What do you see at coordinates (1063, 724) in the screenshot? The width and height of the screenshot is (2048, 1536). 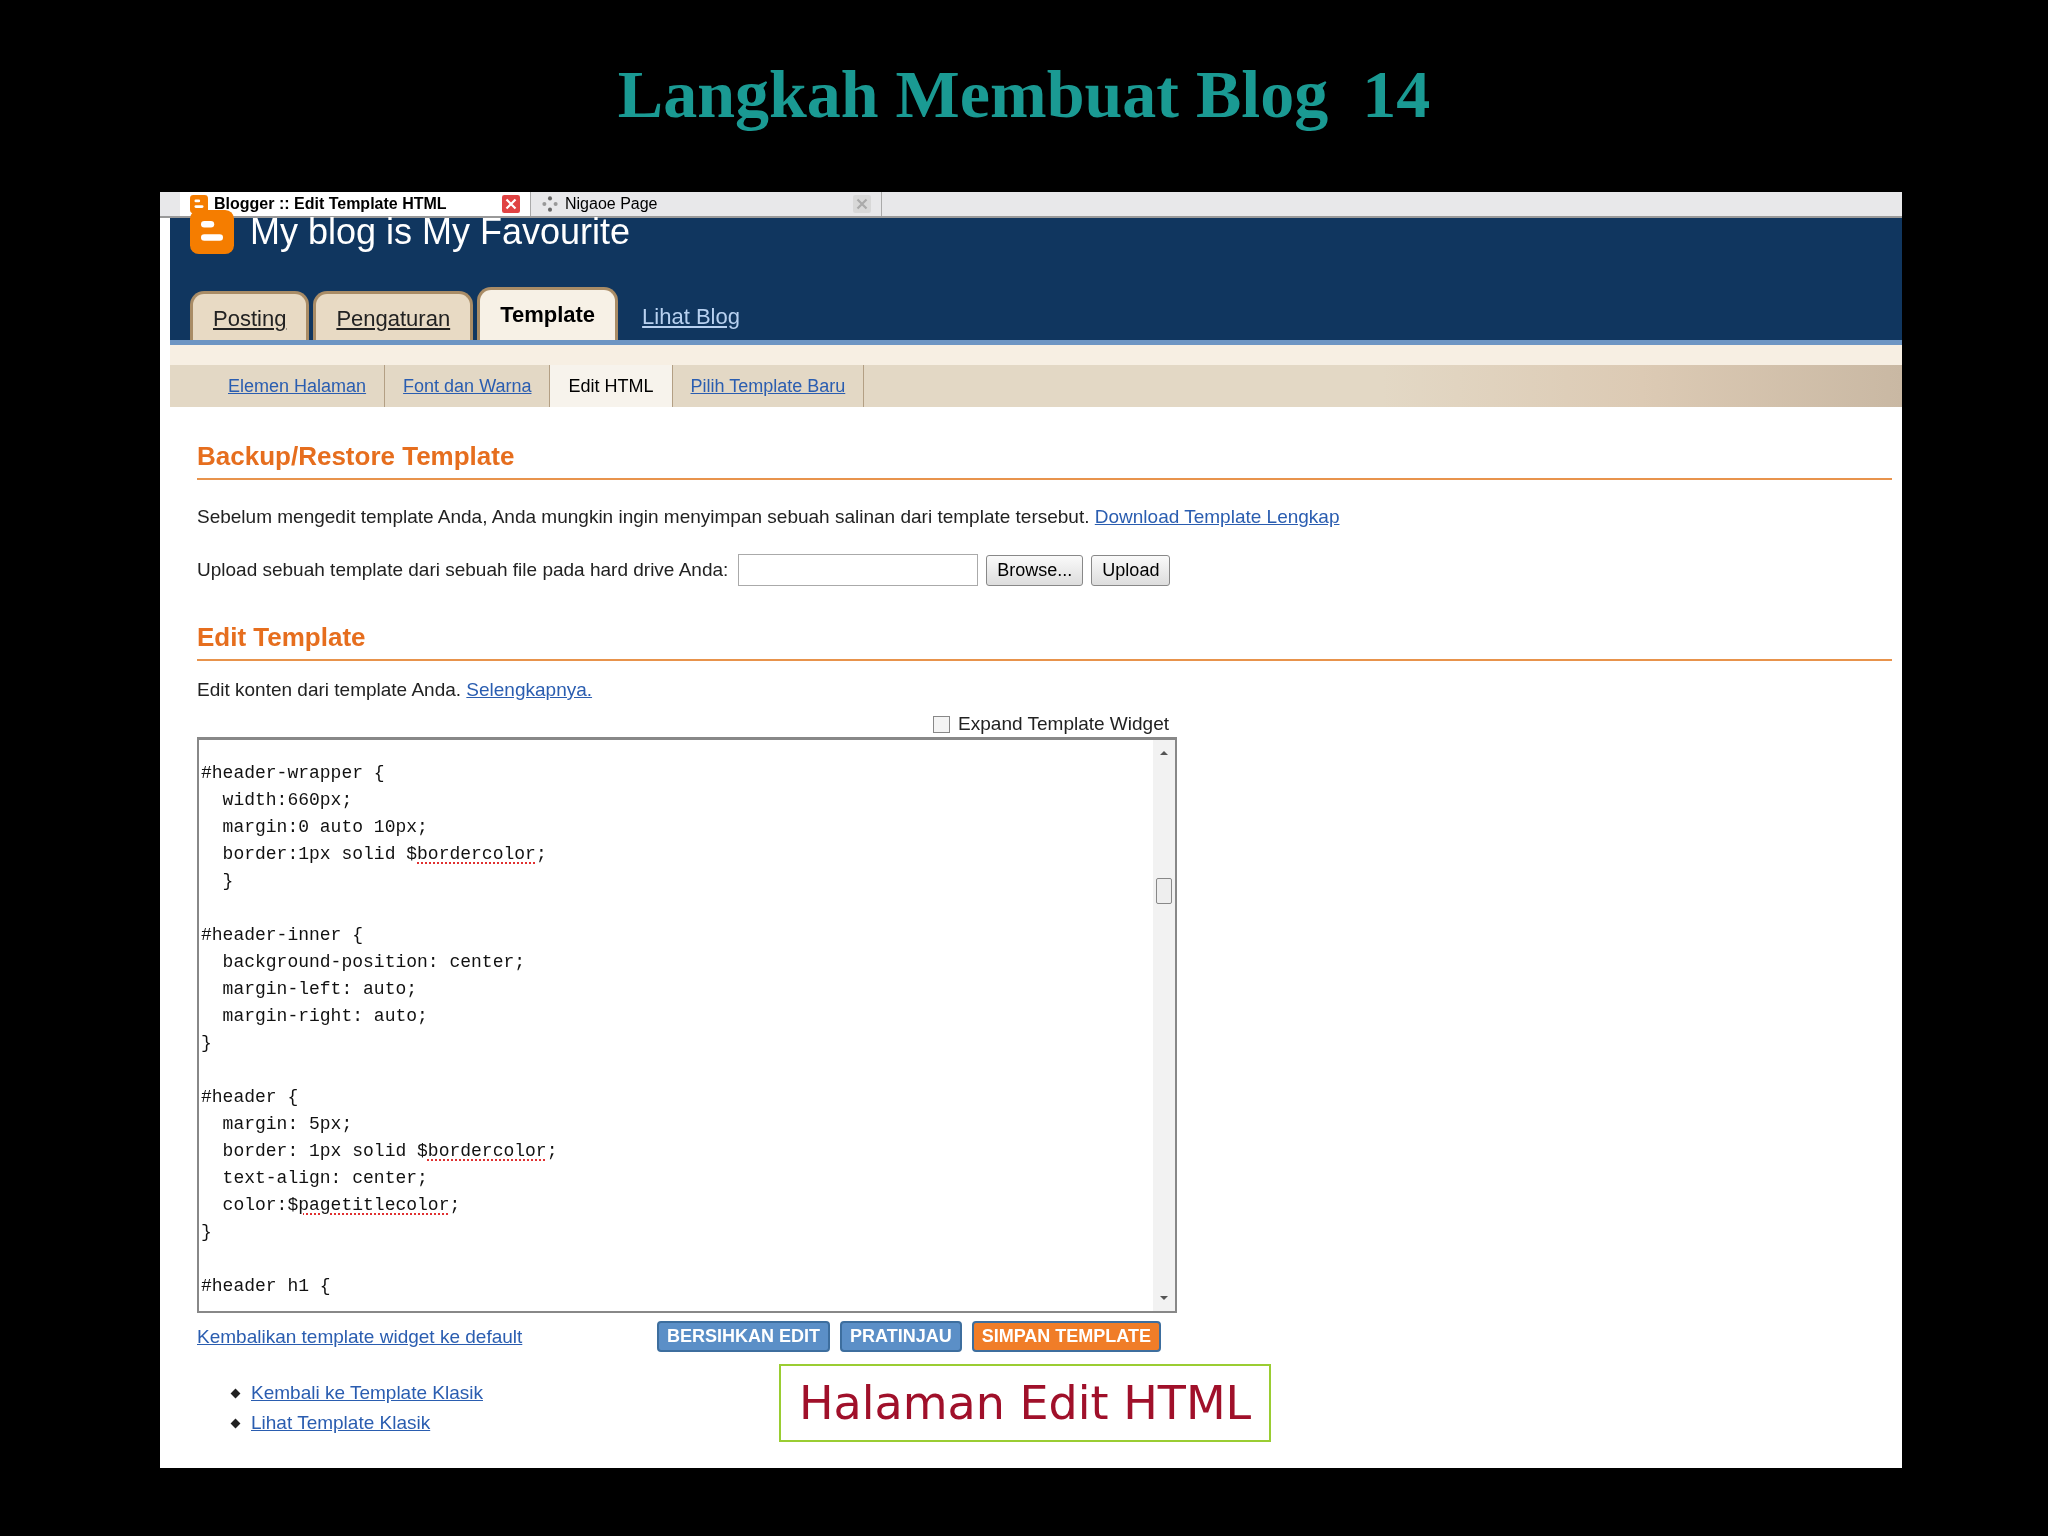 I see `checkbox-label: Expand Template Widget` at bounding box center [1063, 724].